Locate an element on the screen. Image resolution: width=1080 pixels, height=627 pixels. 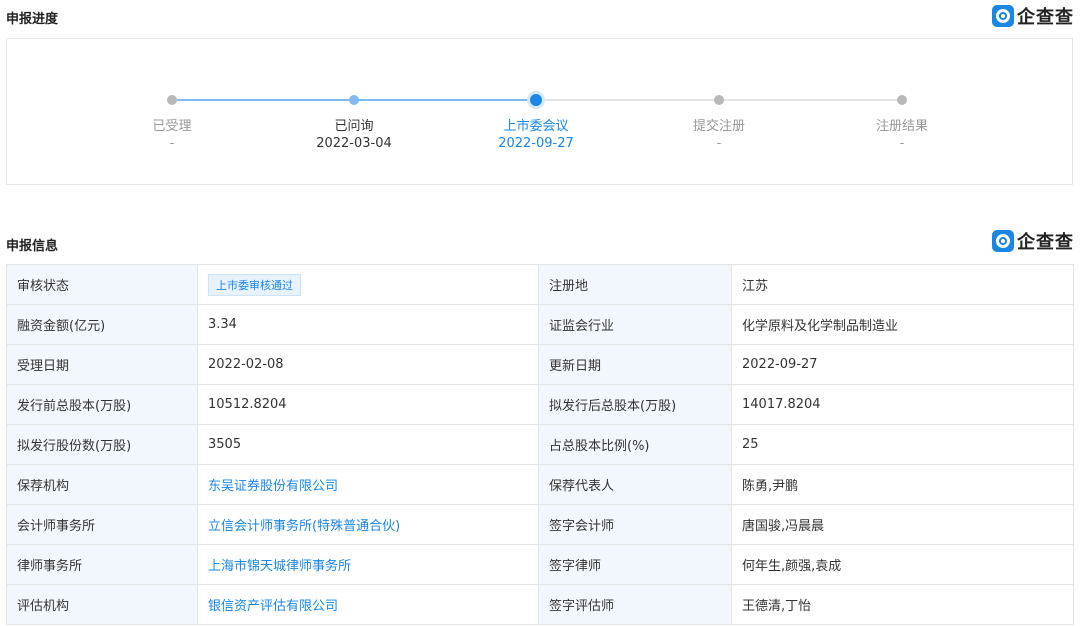
key-cell: 签字评估师 is located at coordinates (635, 604).